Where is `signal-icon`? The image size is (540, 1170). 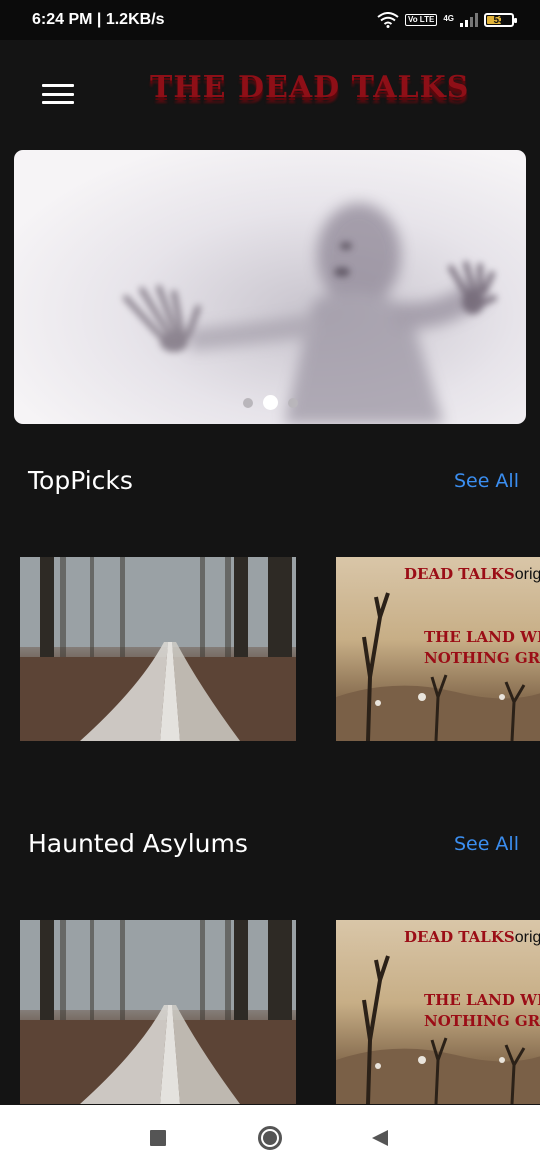 signal-icon is located at coordinates (469, 20).